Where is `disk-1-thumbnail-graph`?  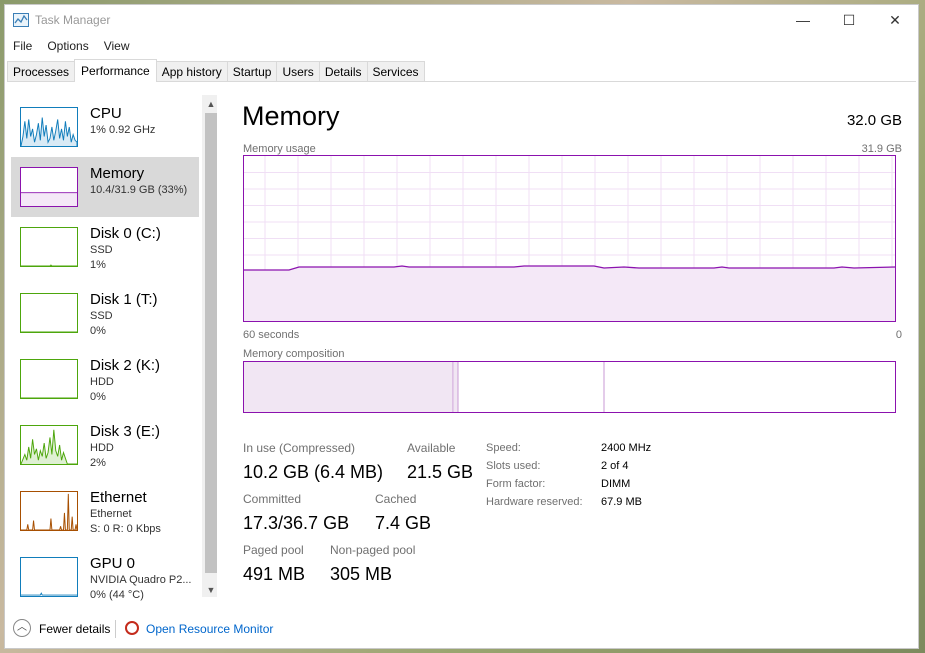
disk-1-thumbnail-graph is located at coordinates (49, 313).